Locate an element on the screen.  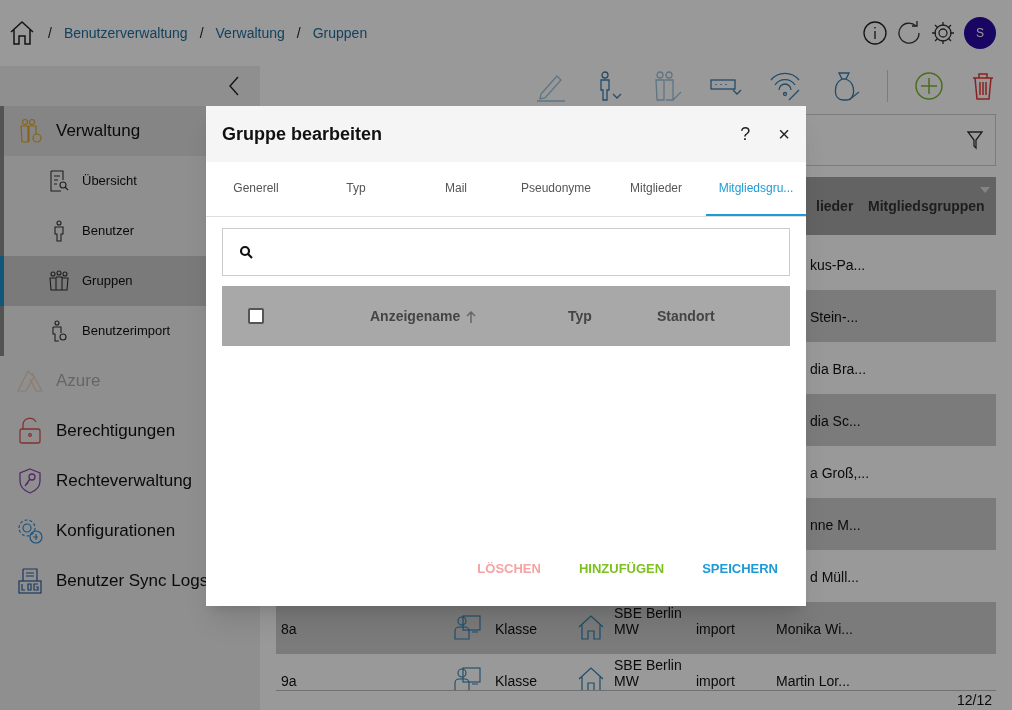
column-header: Anzeigename is located at coordinates (423, 316).